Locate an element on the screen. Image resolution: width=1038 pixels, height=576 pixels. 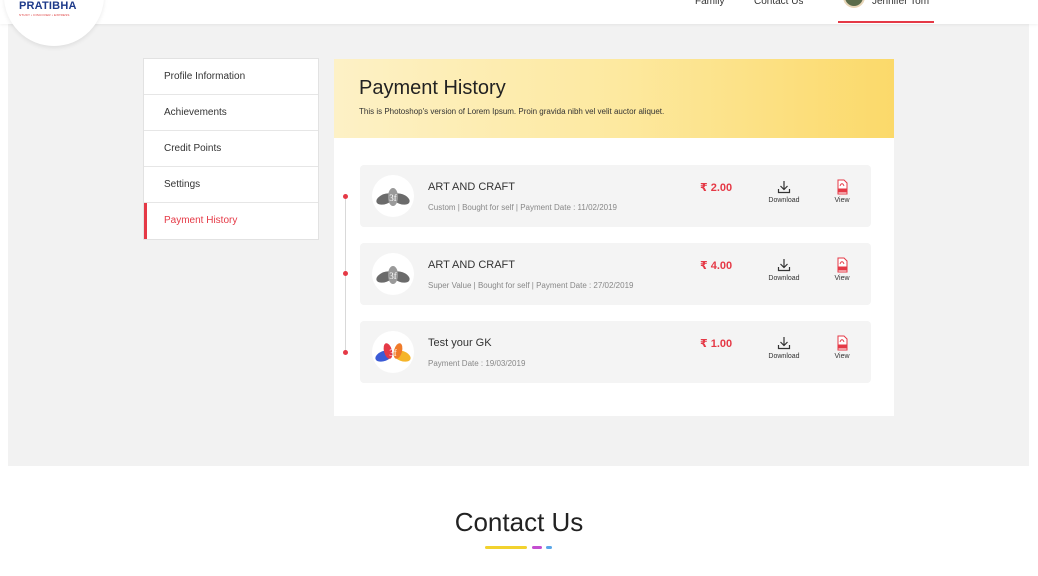
nav-item-contact: Contact Us is located at coordinates (778, 5).